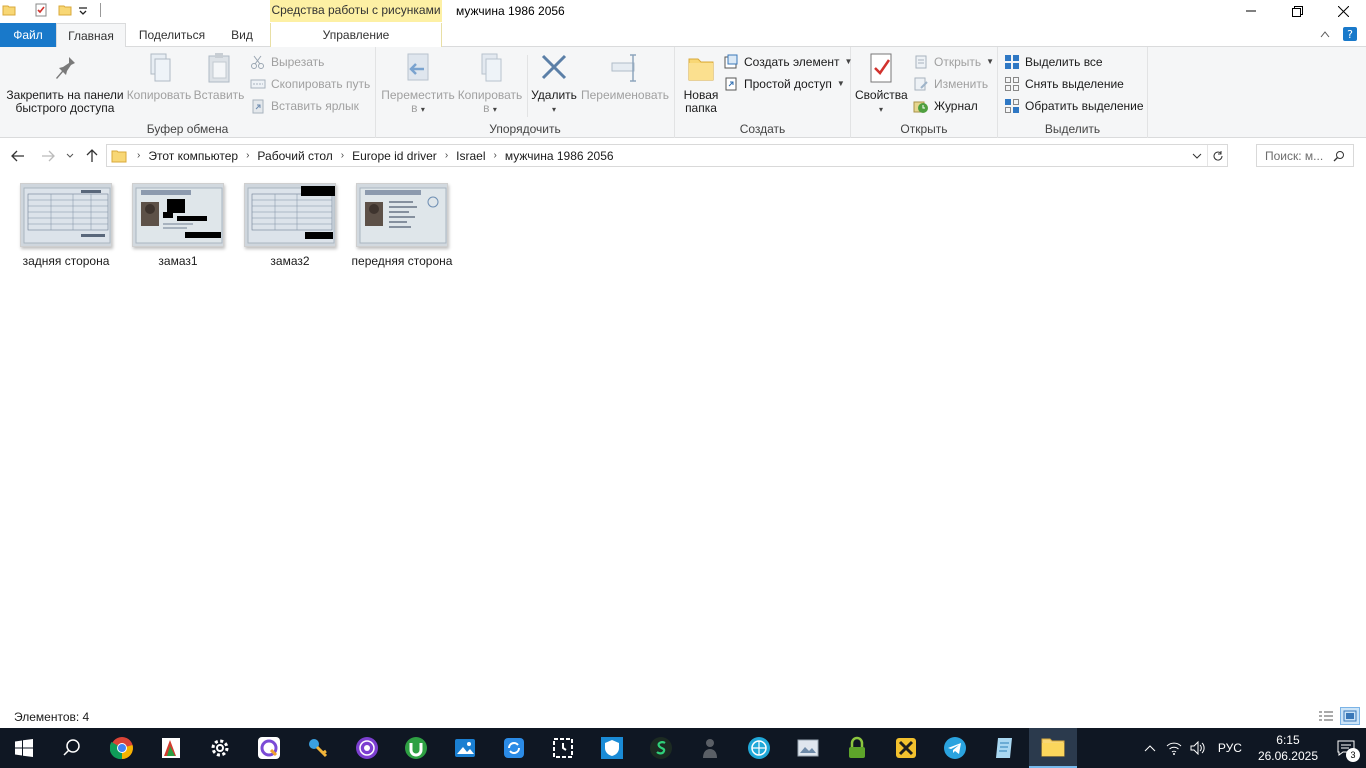 The image size is (1366, 768). What do you see at coordinates (953, 62) in the screenshot?
I see `open-button: Открыть ▼` at bounding box center [953, 62].